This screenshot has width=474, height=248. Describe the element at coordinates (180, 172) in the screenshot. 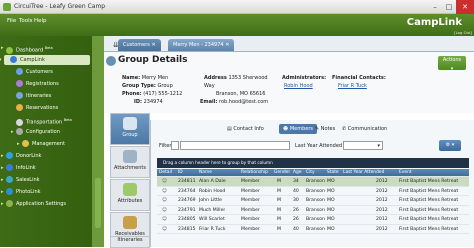

I see `col-id: ID` at that location.